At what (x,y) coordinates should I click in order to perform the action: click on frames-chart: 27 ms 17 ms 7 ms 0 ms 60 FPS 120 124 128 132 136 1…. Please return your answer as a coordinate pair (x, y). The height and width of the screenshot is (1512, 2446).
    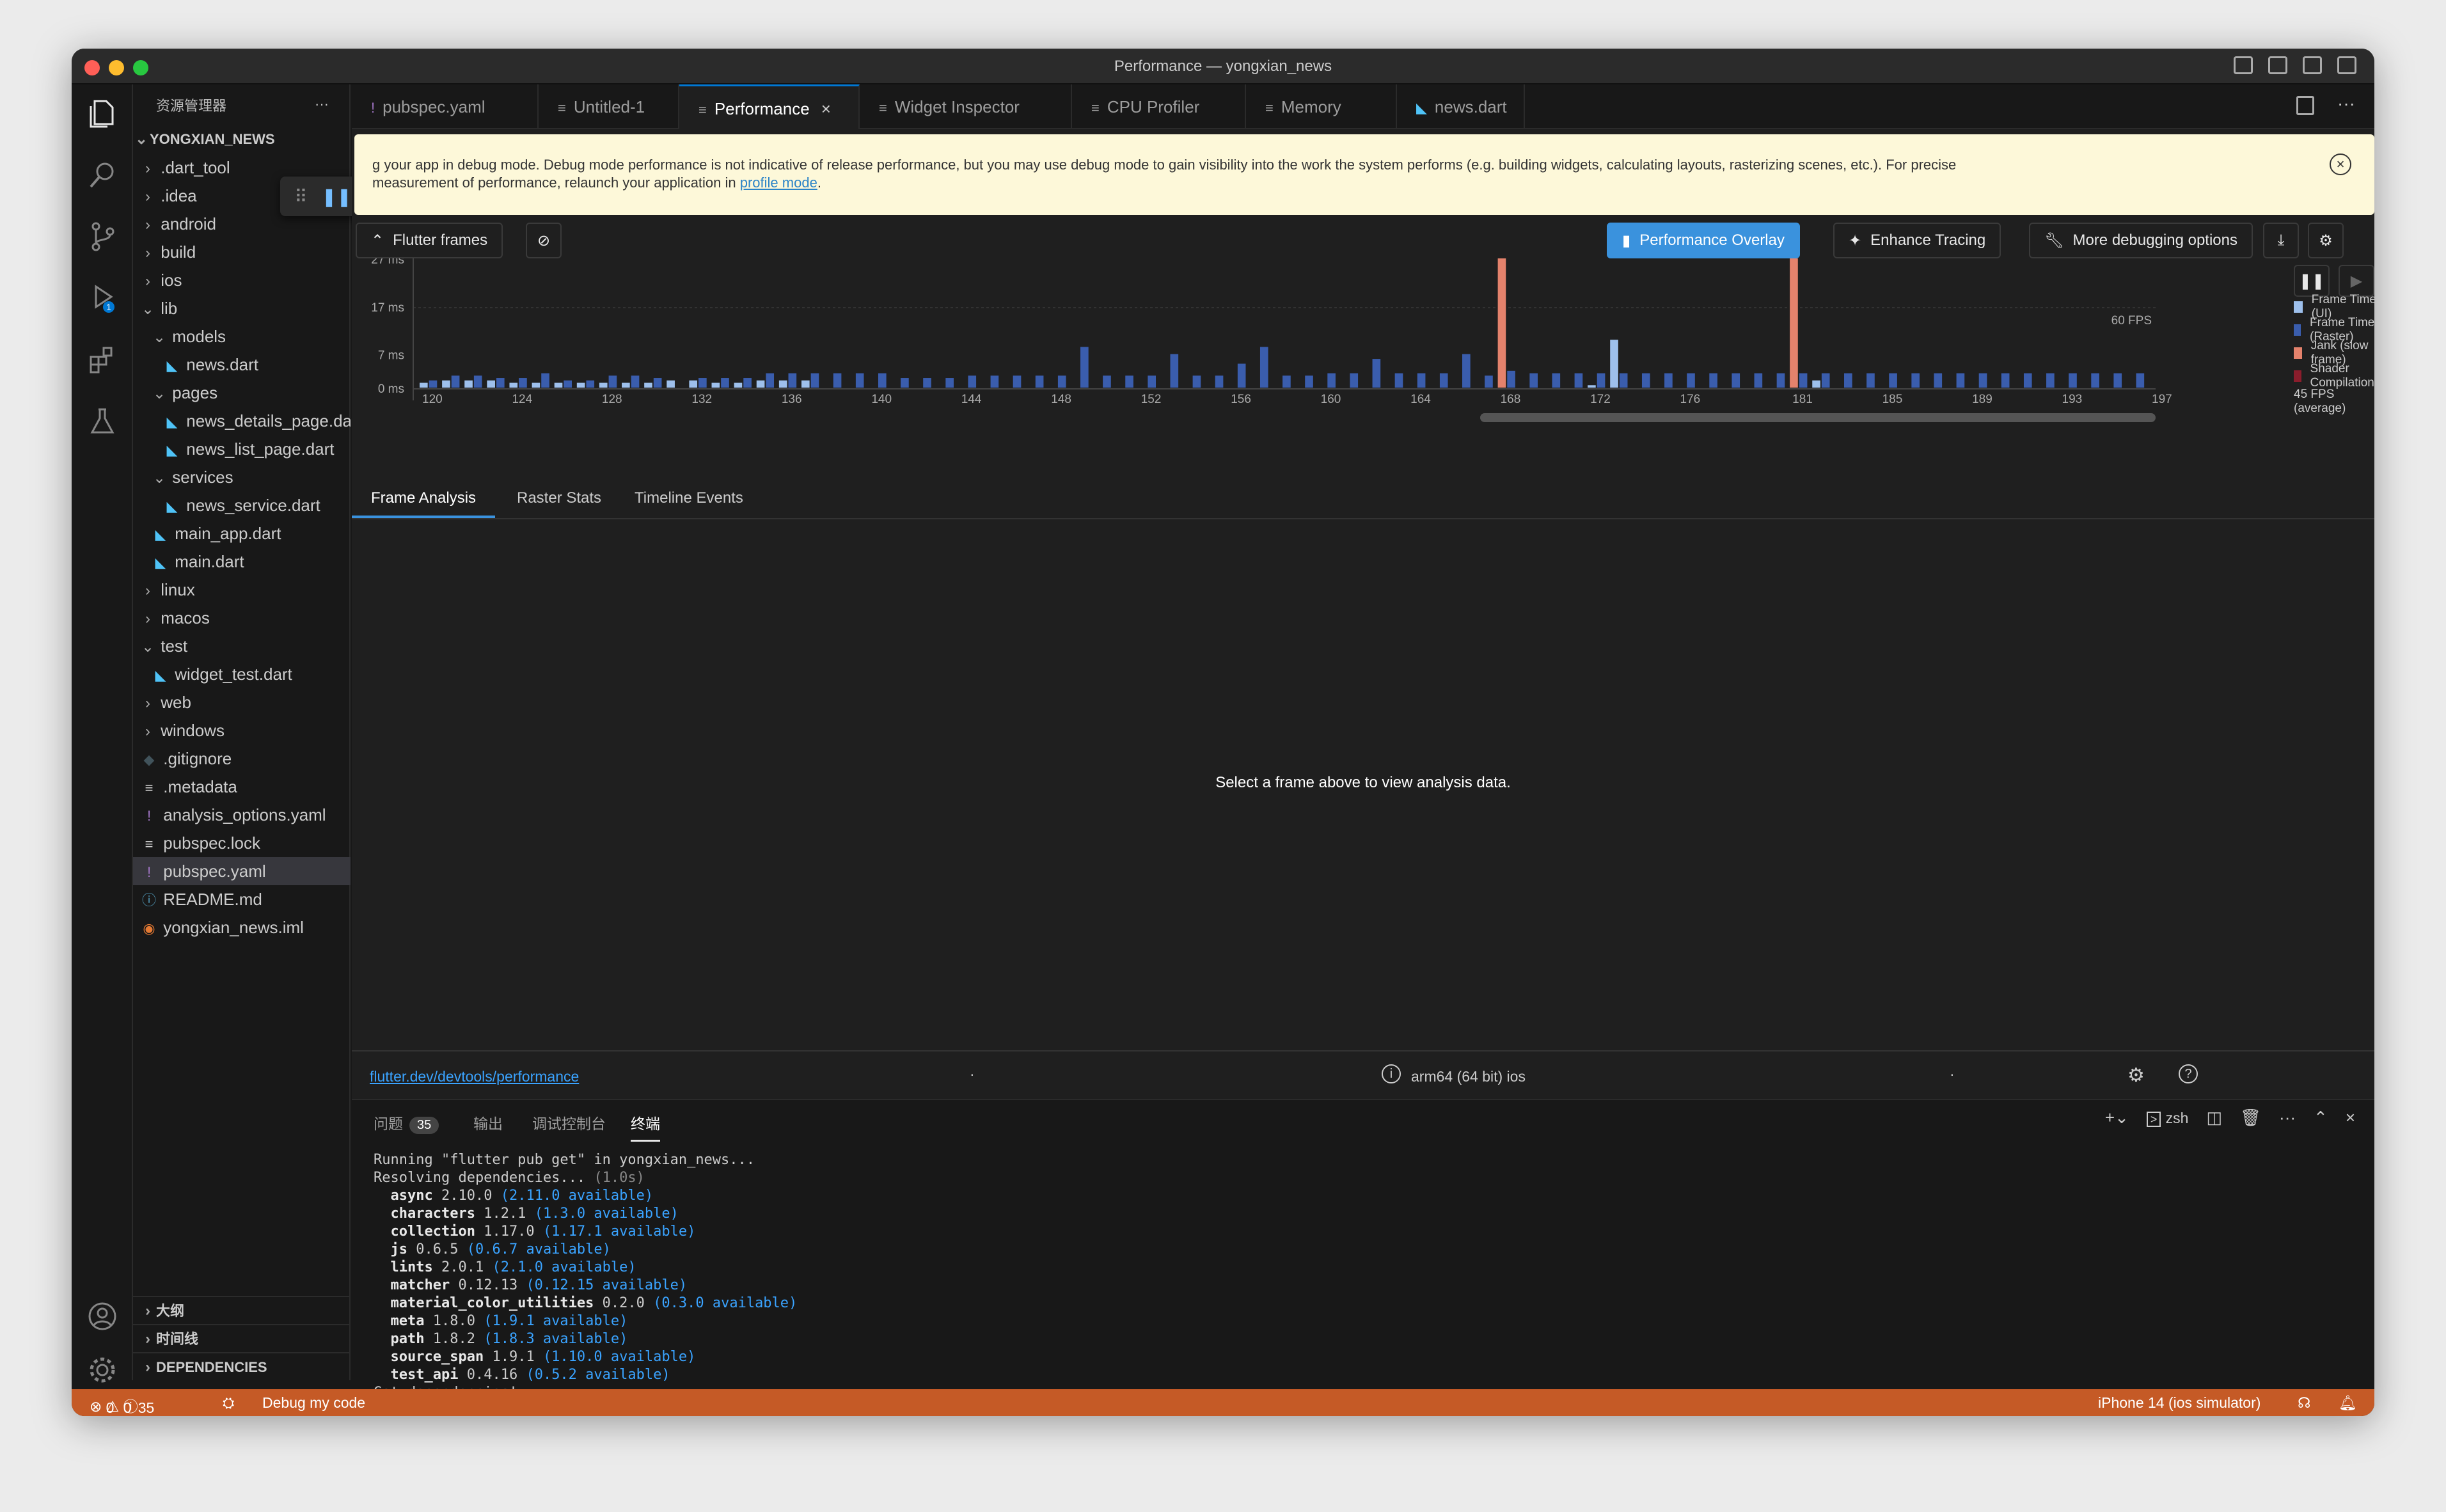
    Looking at the image, I should click on (1363, 345).